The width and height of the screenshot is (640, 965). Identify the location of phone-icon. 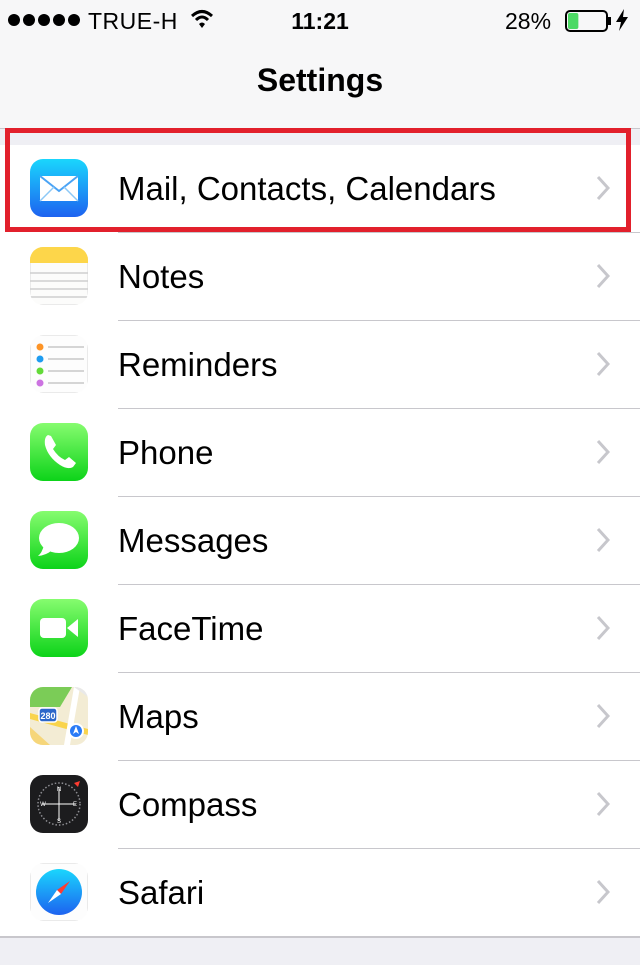
(59, 452).